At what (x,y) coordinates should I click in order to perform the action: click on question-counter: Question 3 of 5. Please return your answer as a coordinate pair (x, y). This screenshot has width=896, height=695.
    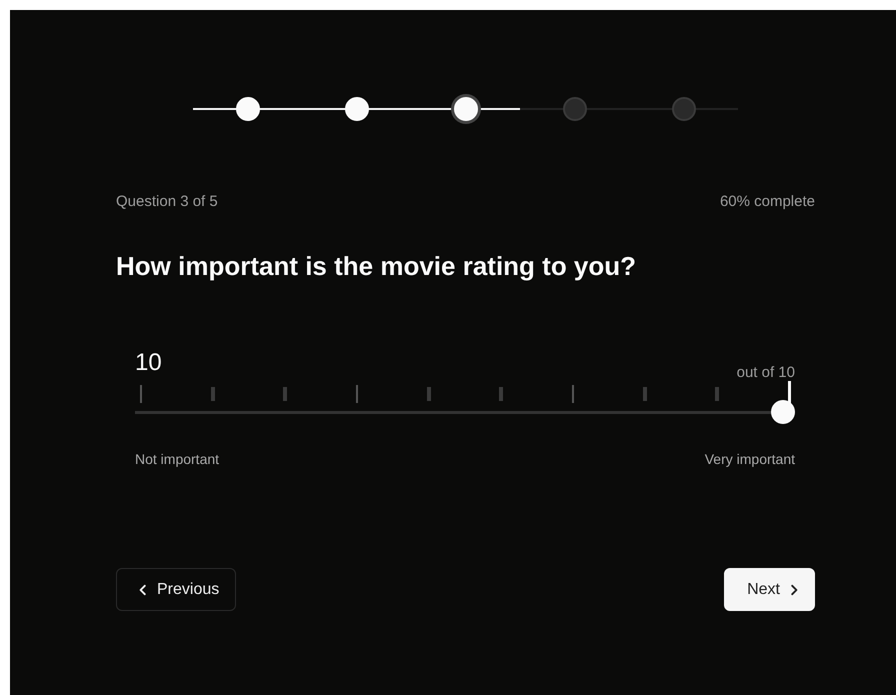
    Looking at the image, I should click on (167, 202).